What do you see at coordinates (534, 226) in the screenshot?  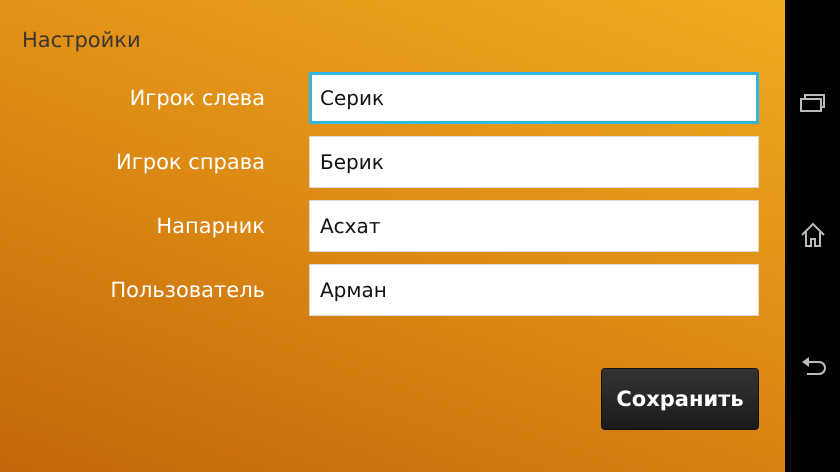 I see `text-field: Асхат` at bounding box center [534, 226].